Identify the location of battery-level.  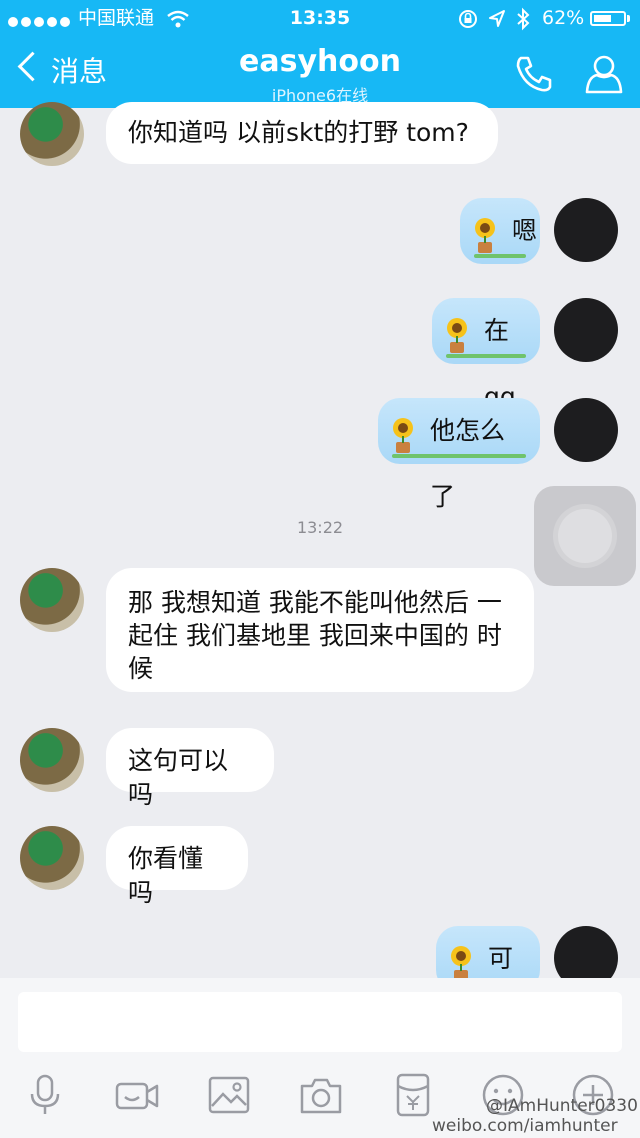
(602, 18).